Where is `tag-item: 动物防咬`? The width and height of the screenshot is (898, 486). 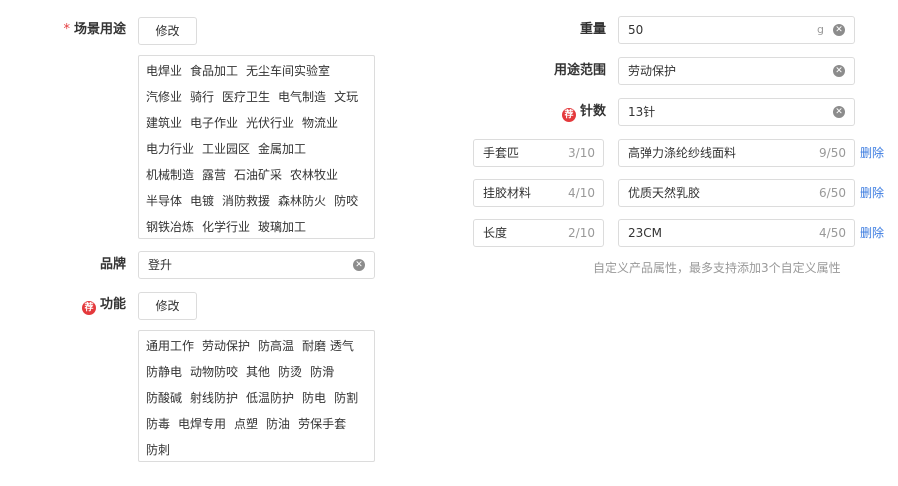 tag-item: 动物防咬 is located at coordinates (214, 372).